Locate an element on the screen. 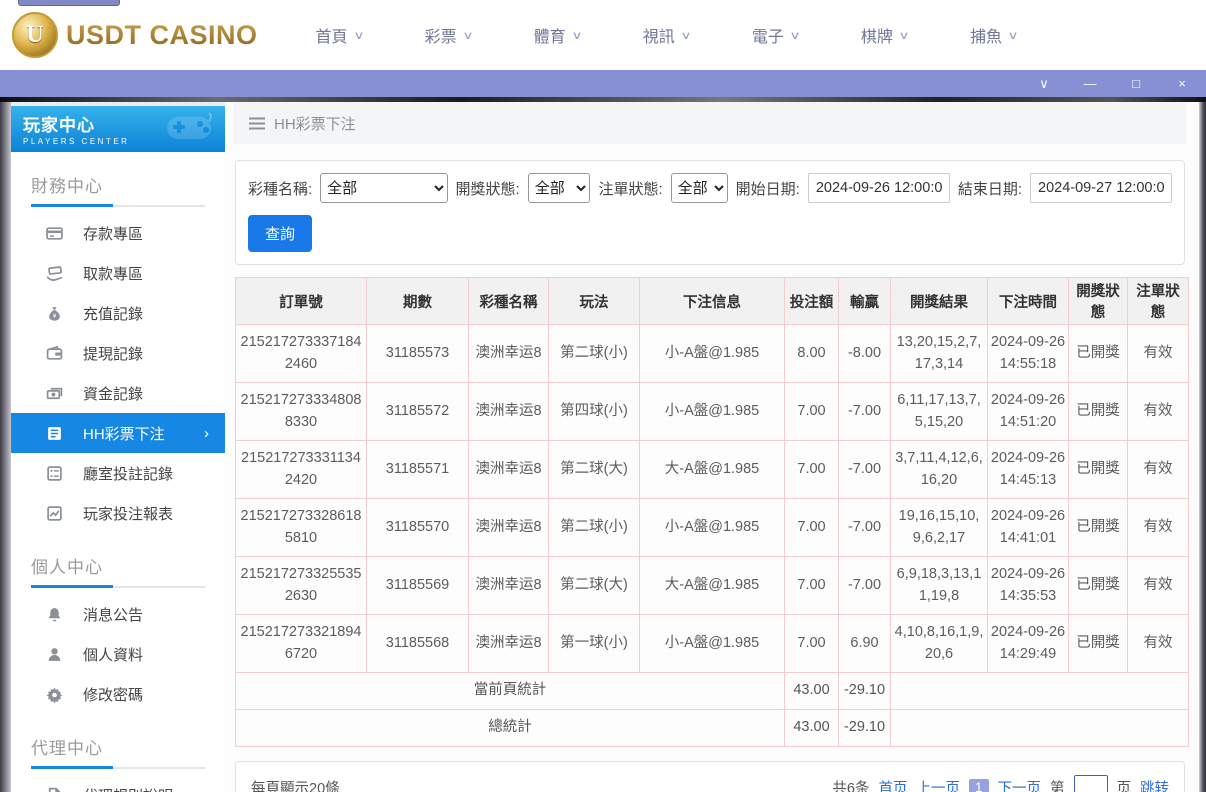 This screenshot has height=792, width=1206. start-date-input is located at coordinates (878, 188).